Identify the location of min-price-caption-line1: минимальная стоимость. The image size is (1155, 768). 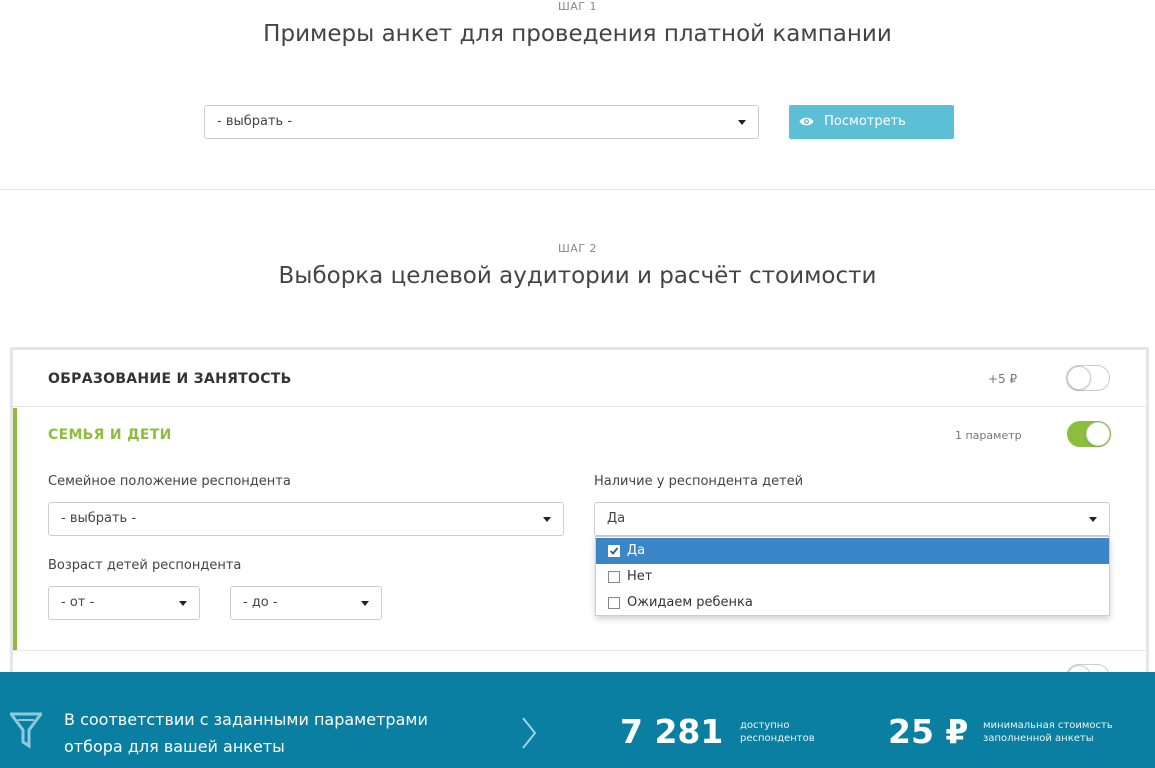
(1048, 725).